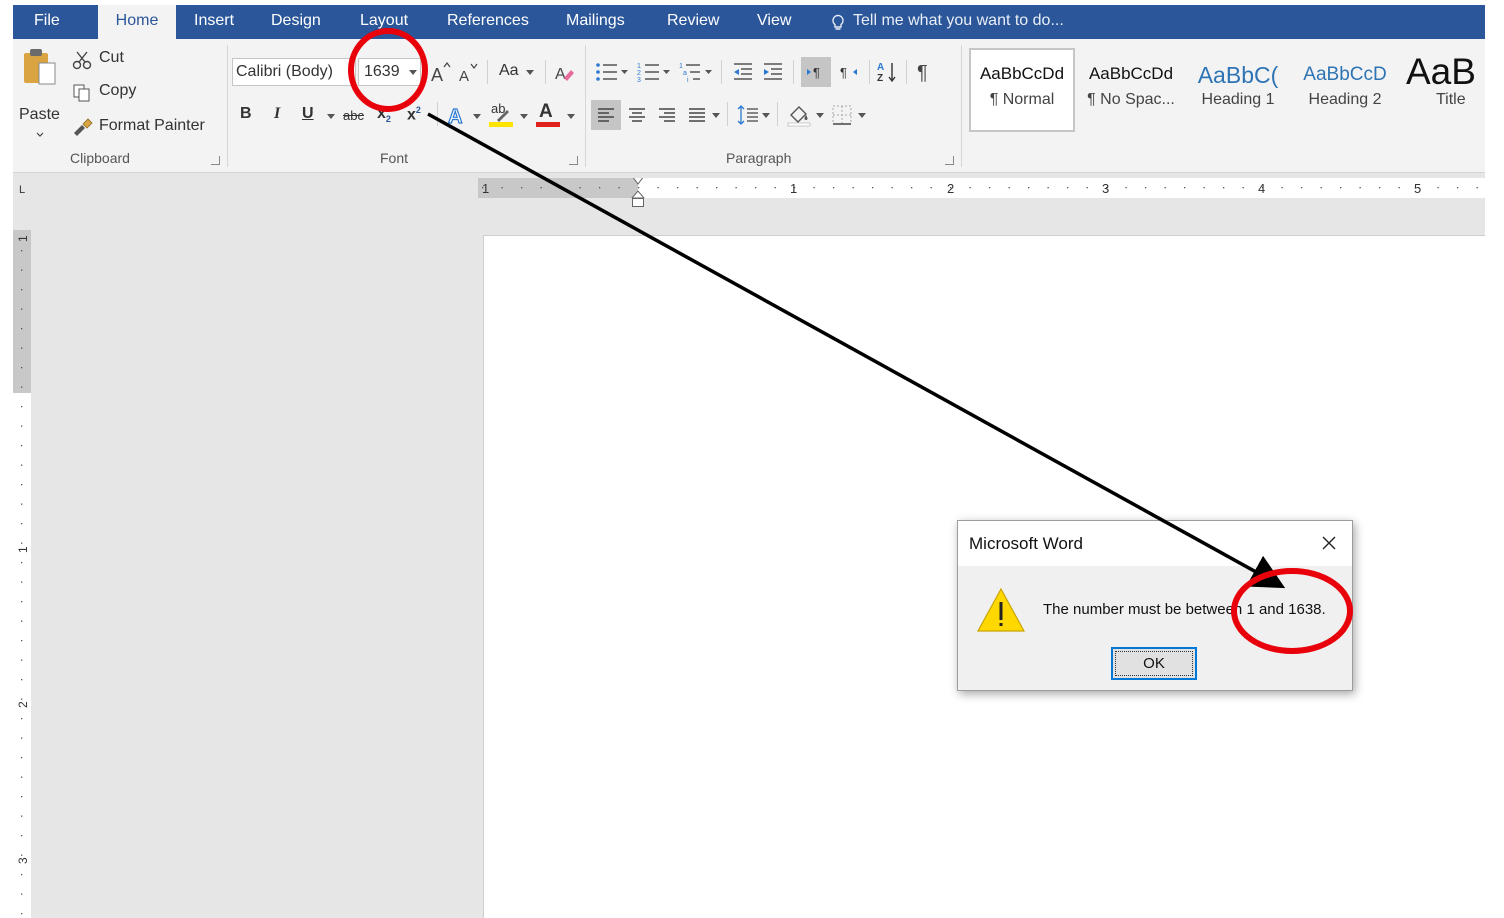  I want to click on copy-button: Copy, so click(117, 93).